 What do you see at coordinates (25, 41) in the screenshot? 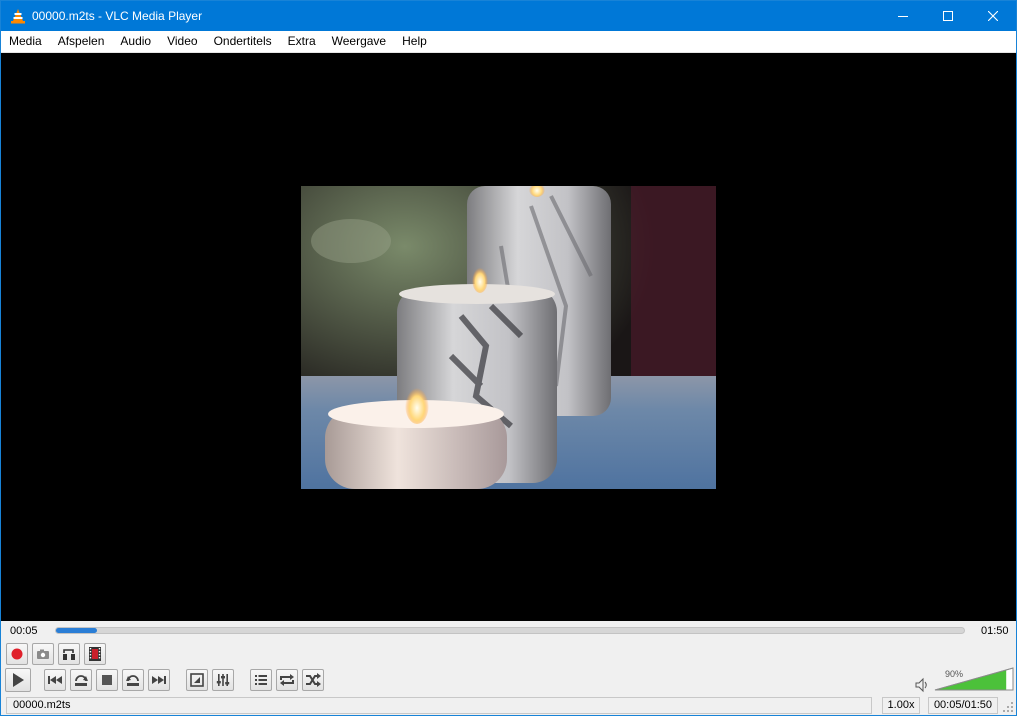
I see `menu-media: Media` at bounding box center [25, 41].